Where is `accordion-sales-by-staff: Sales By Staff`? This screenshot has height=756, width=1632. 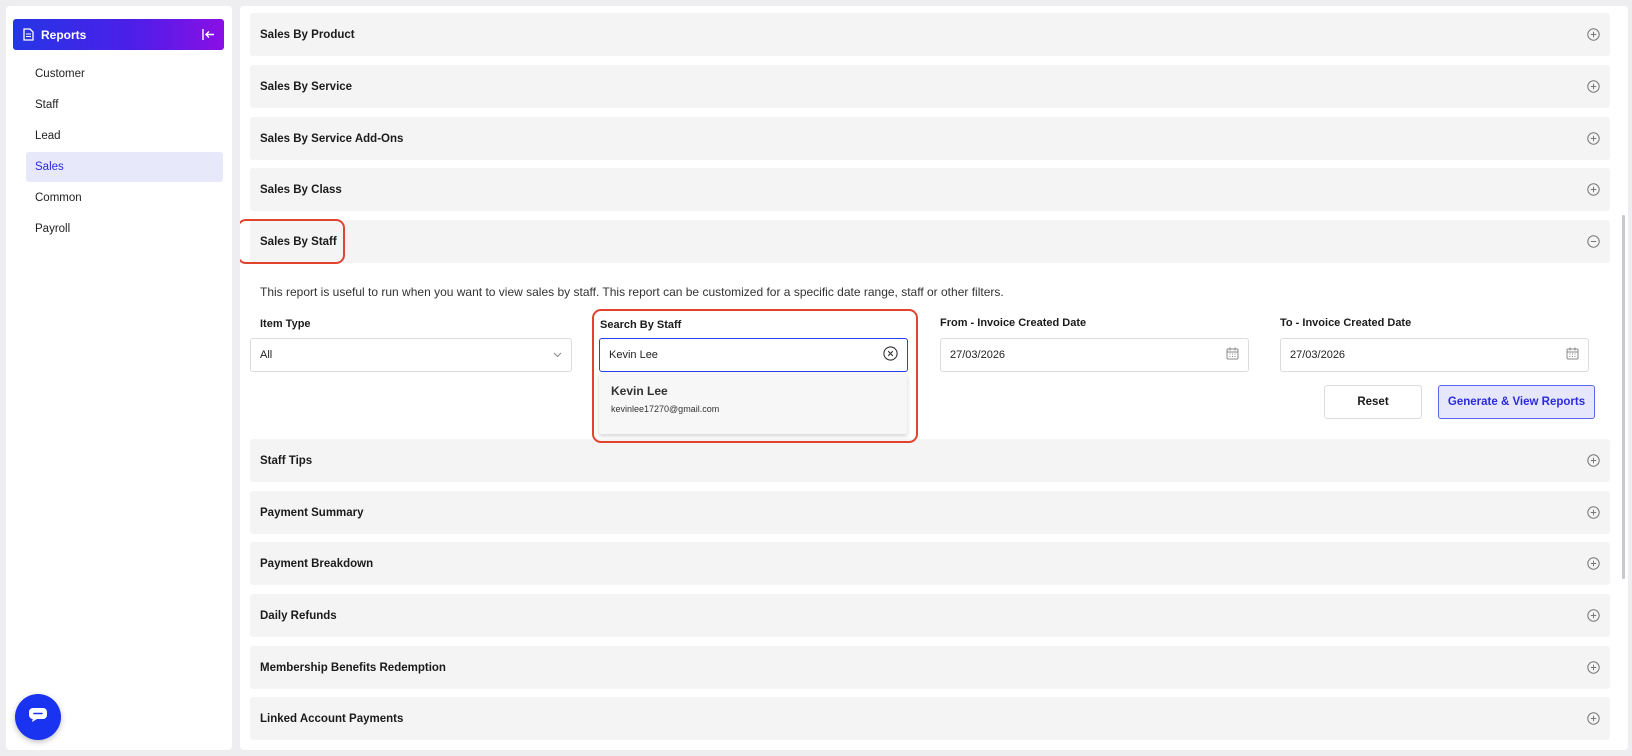 accordion-sales-by-staff: Sales By Staff is located at coordinates (930, 241).